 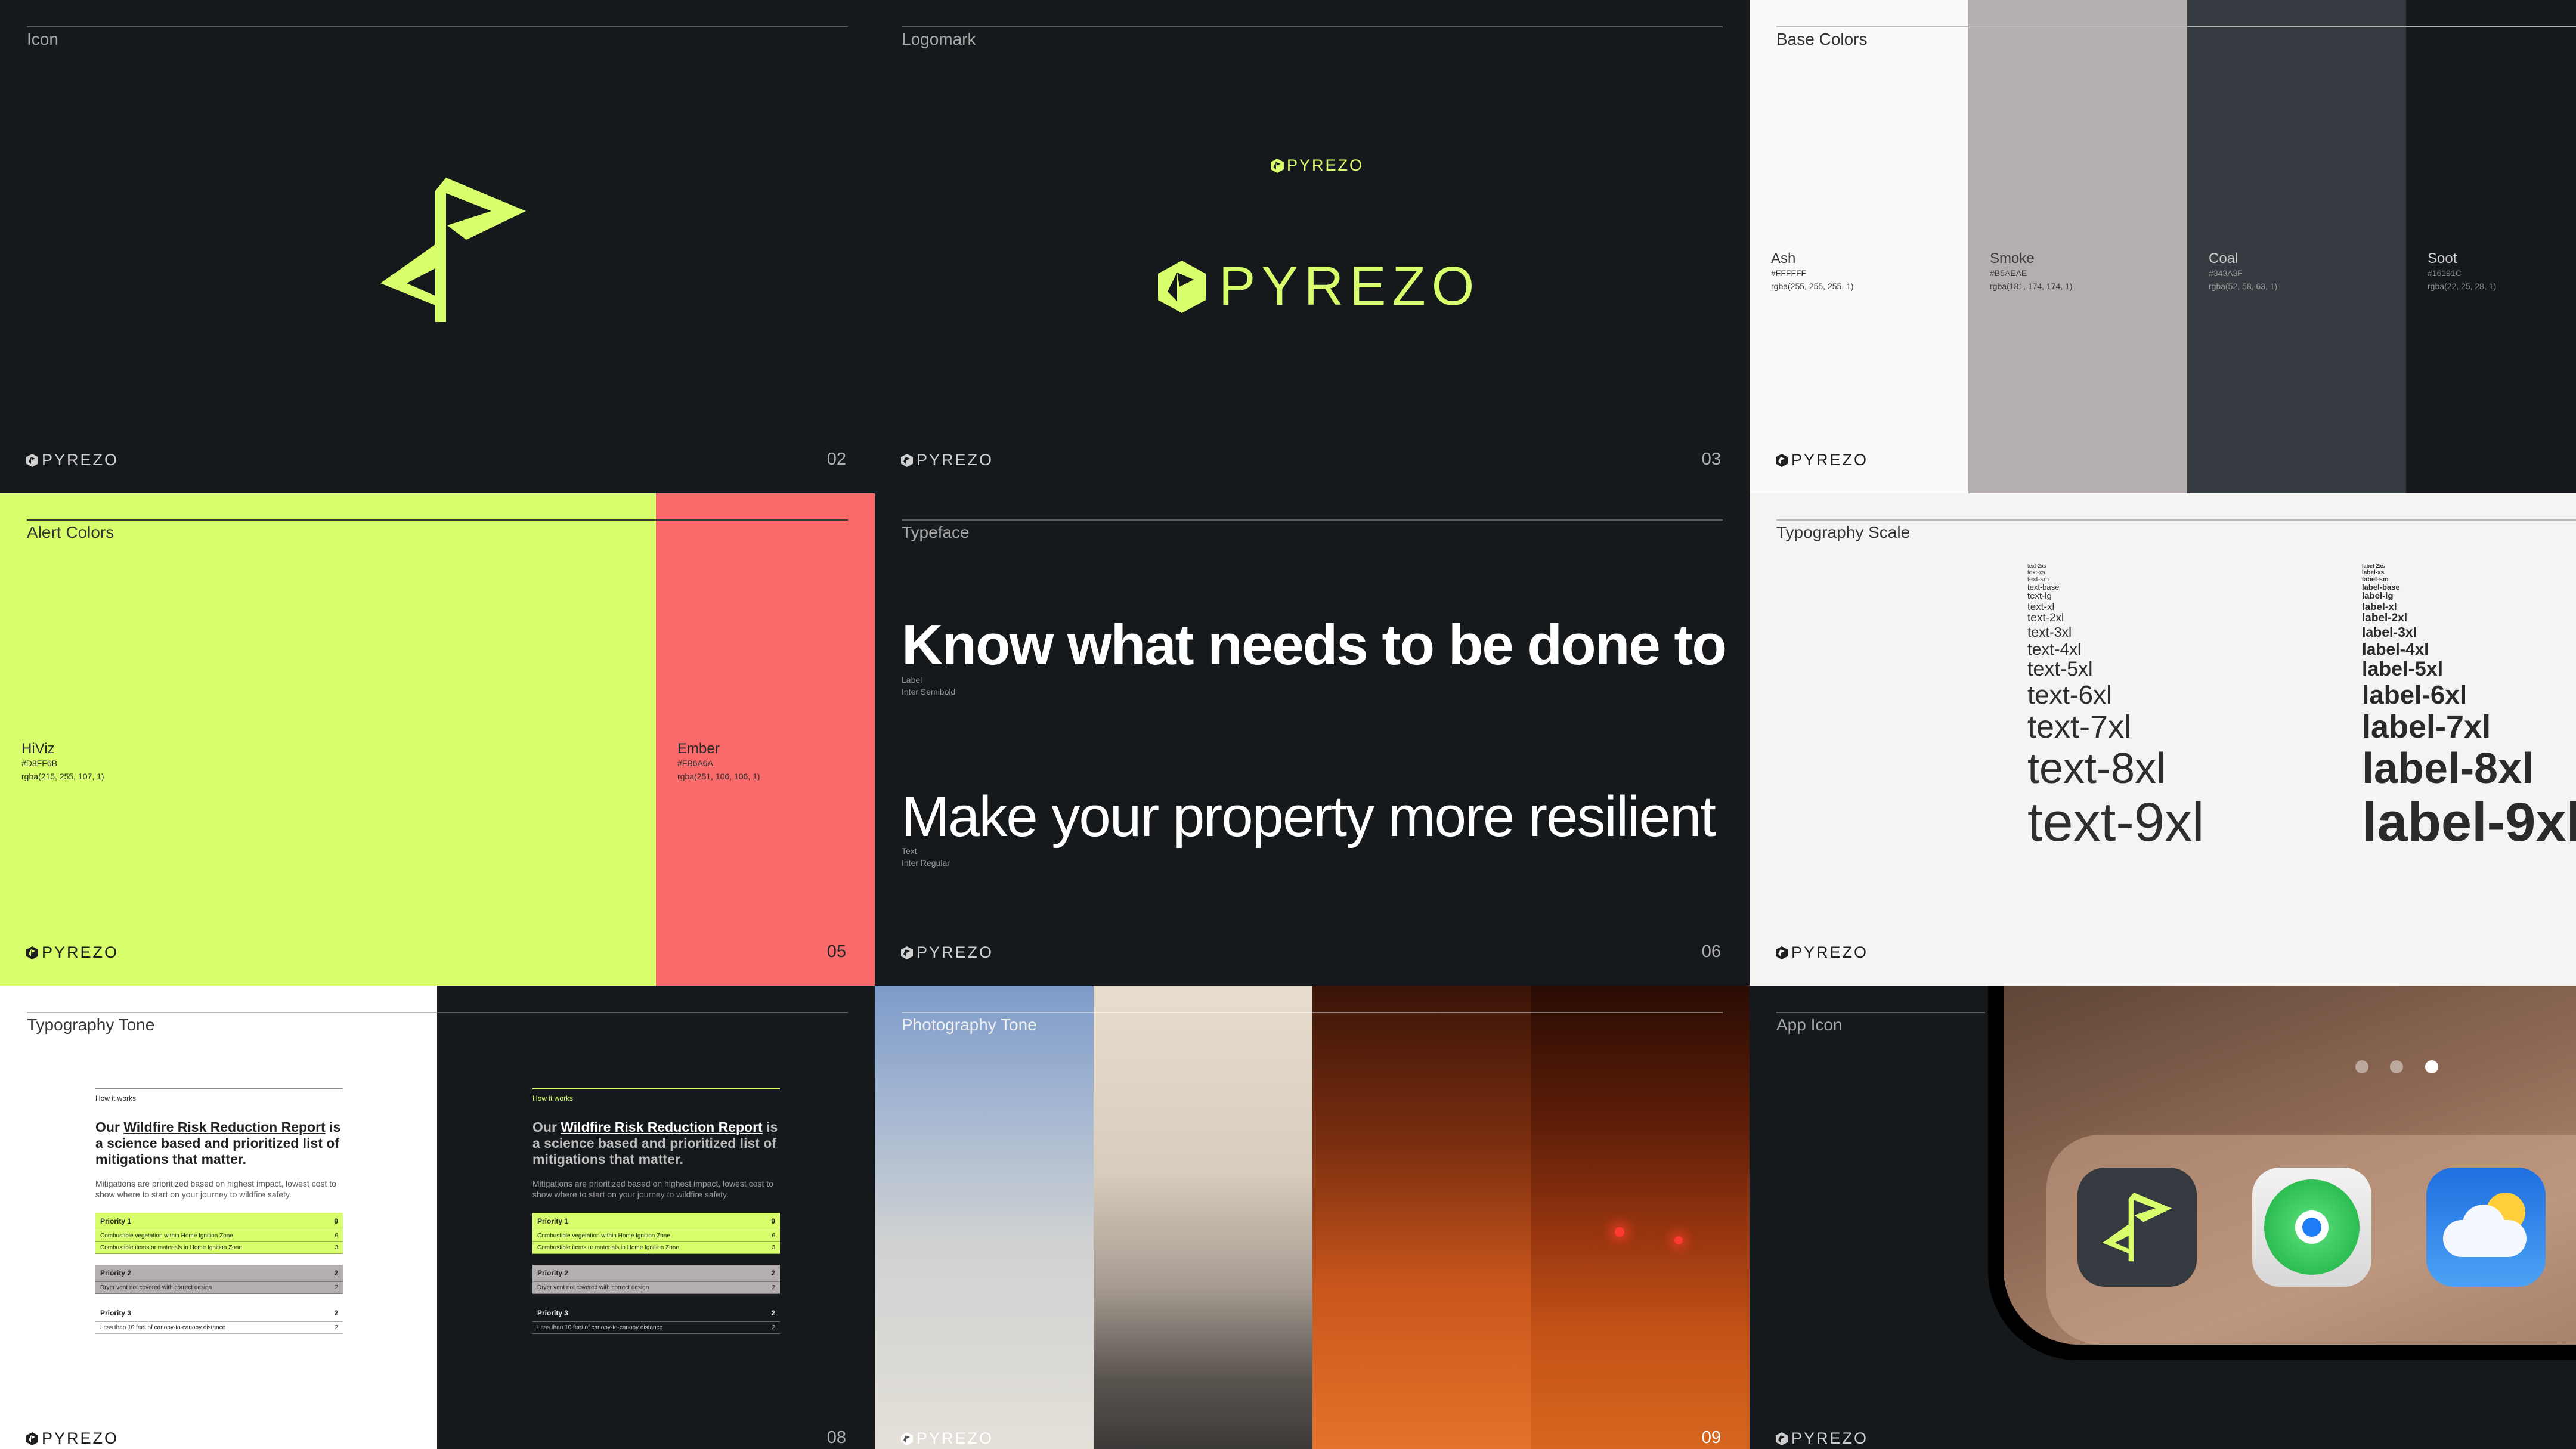 I want to click on swatch-soot: Soot #16191C rgba(22, 25, 28, 1), so click(x=2491, y=247).